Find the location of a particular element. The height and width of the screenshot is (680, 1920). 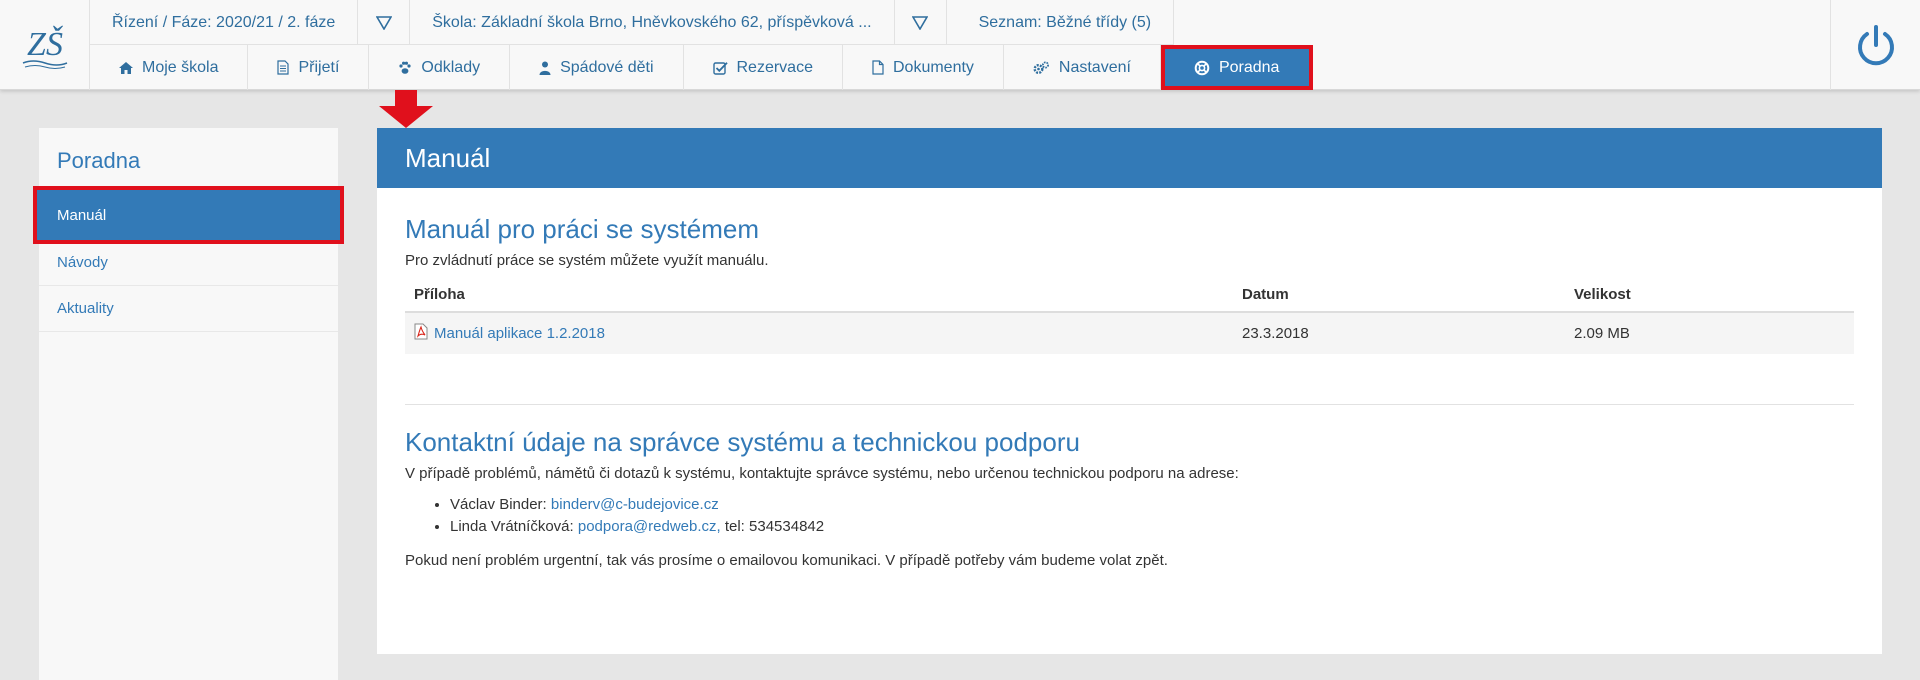

size-cell: 2.09 MB is located at coordinates (1709, 333).